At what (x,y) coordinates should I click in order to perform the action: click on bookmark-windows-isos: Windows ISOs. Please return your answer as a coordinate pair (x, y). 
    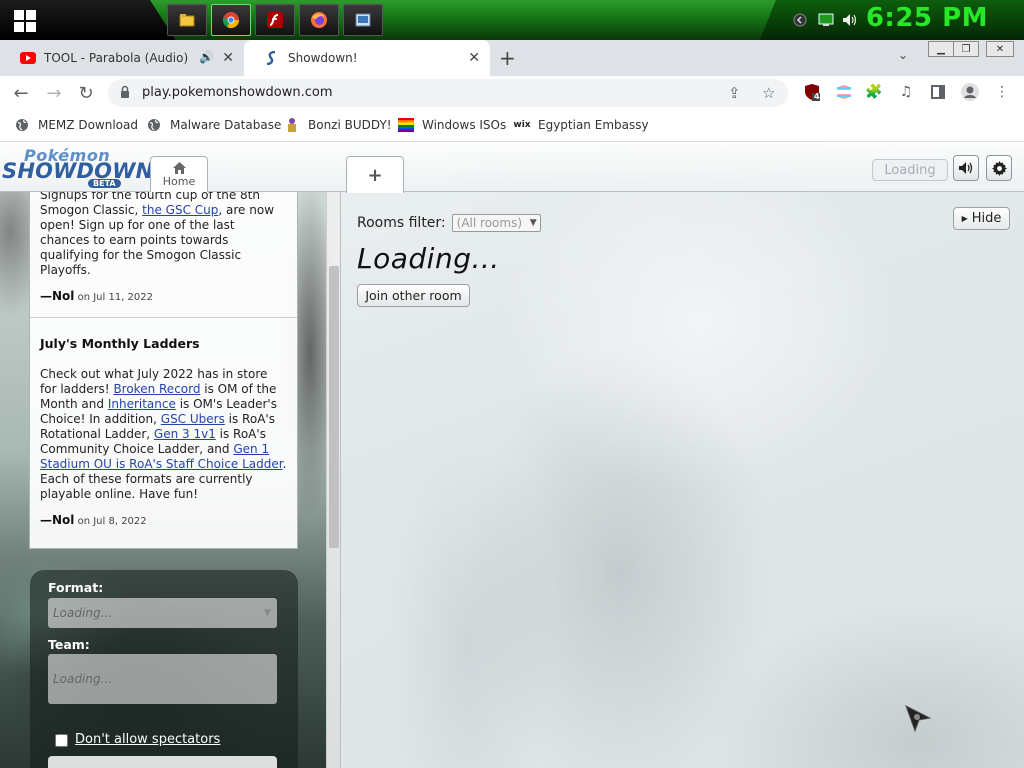
    Looking at the image, I should click on (452, 125).